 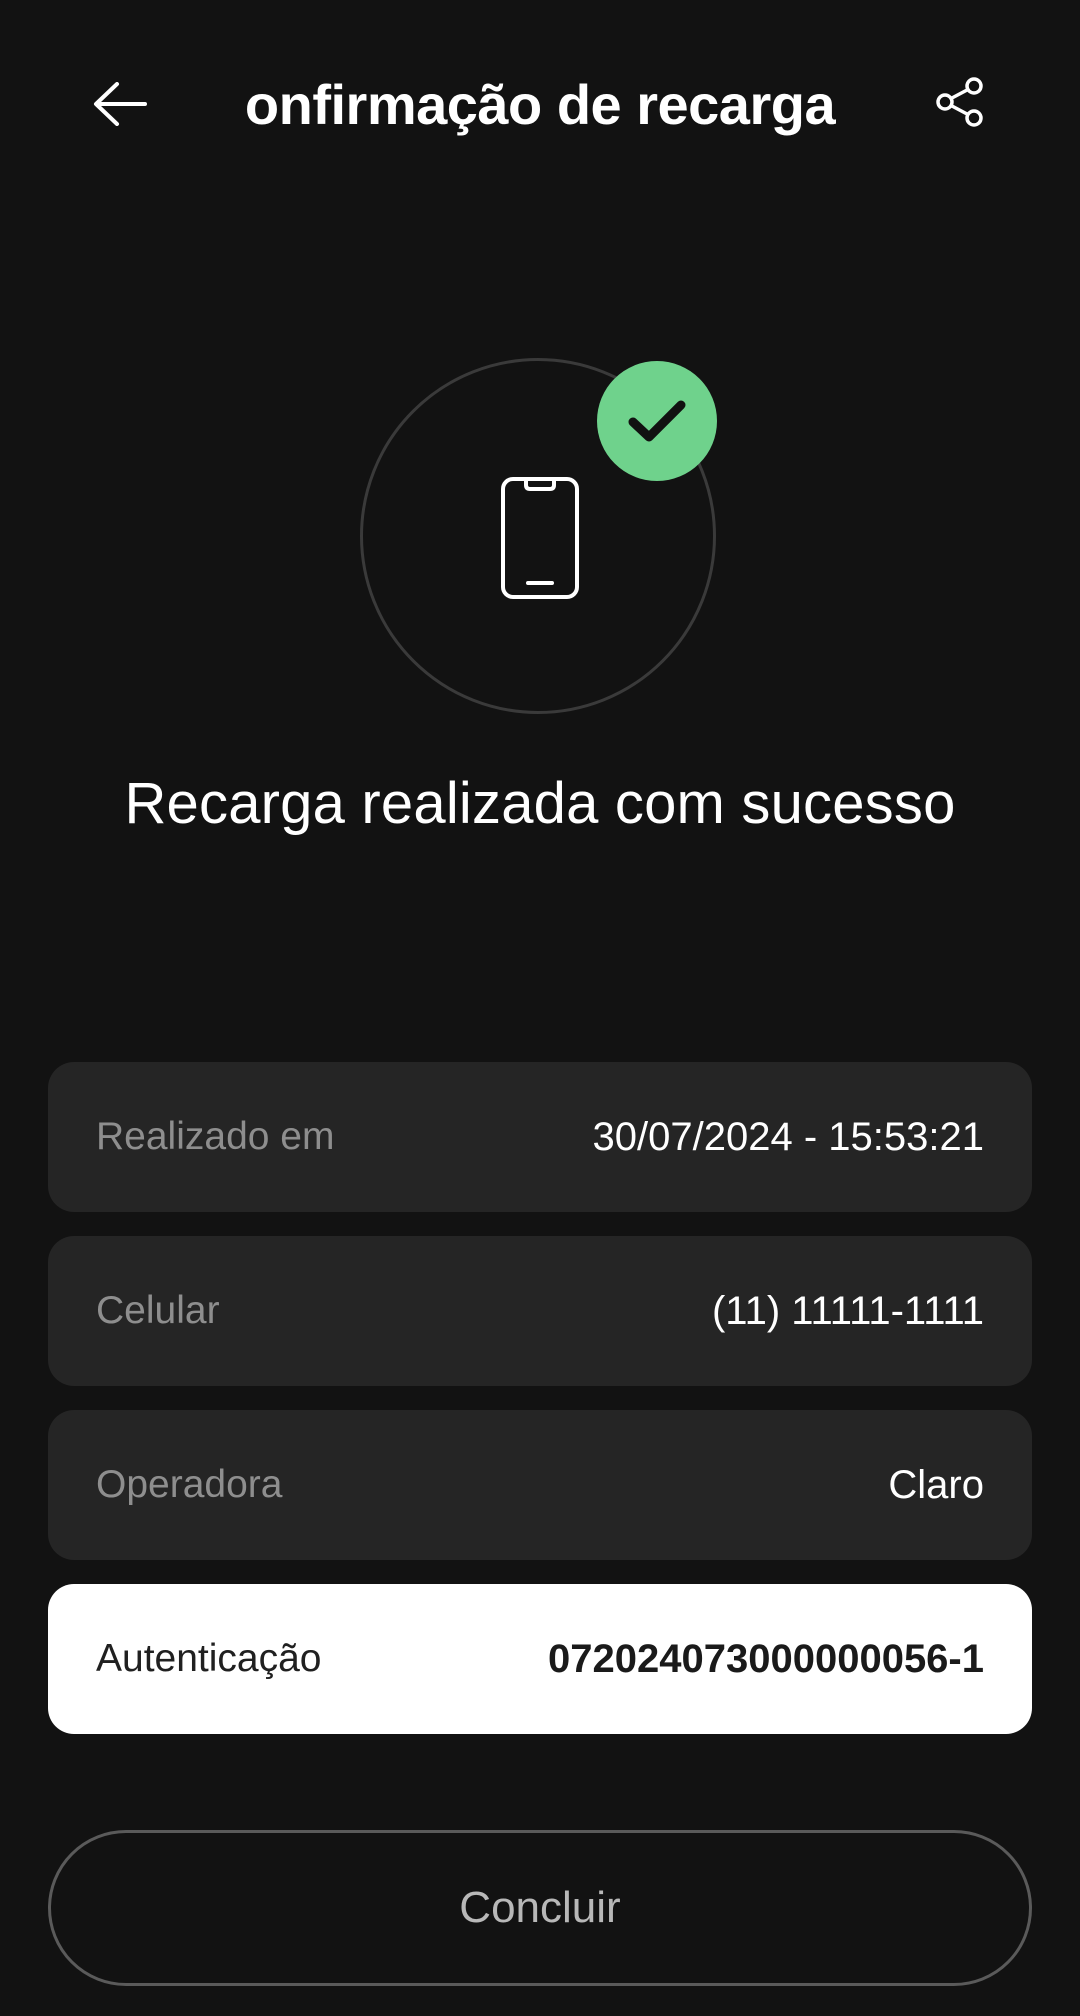 I want to click on authentication-code: 072024073000000056-1, so click(x=766, y=1658).